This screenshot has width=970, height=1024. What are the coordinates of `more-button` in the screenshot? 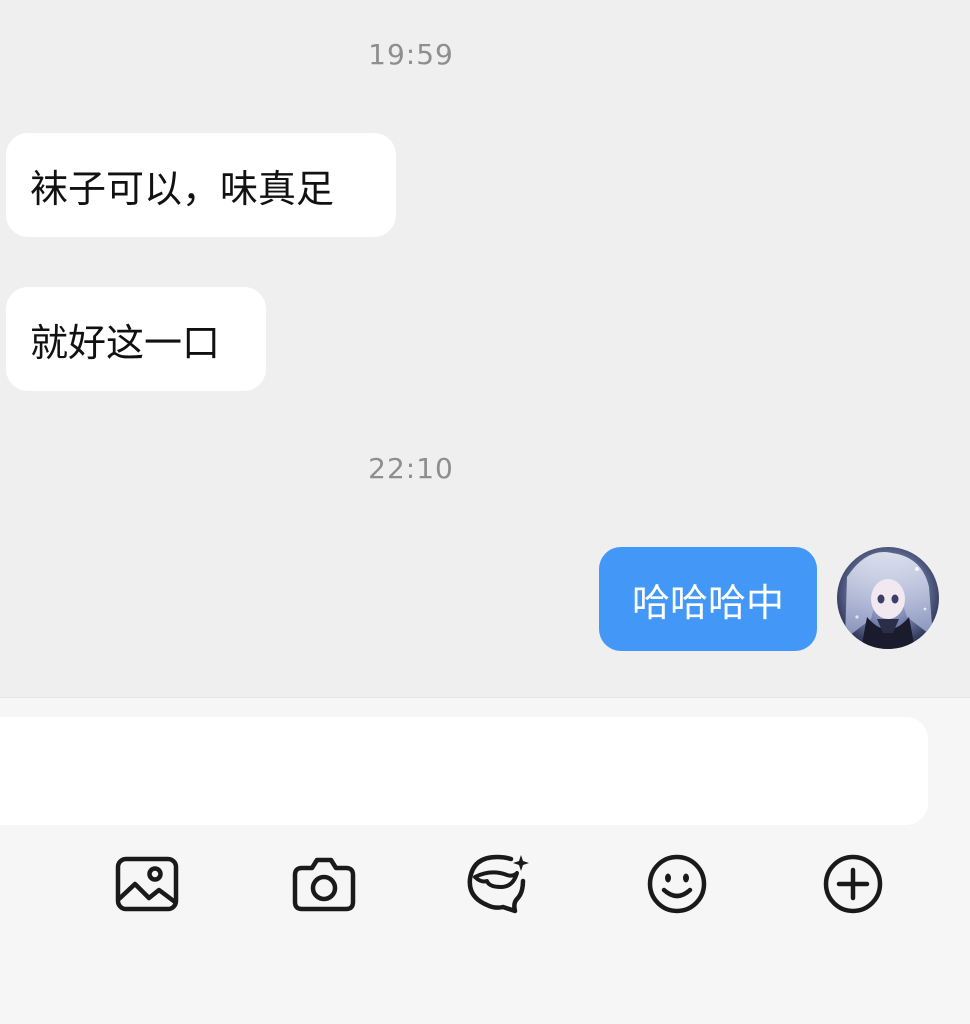 It's located at (853, 884).